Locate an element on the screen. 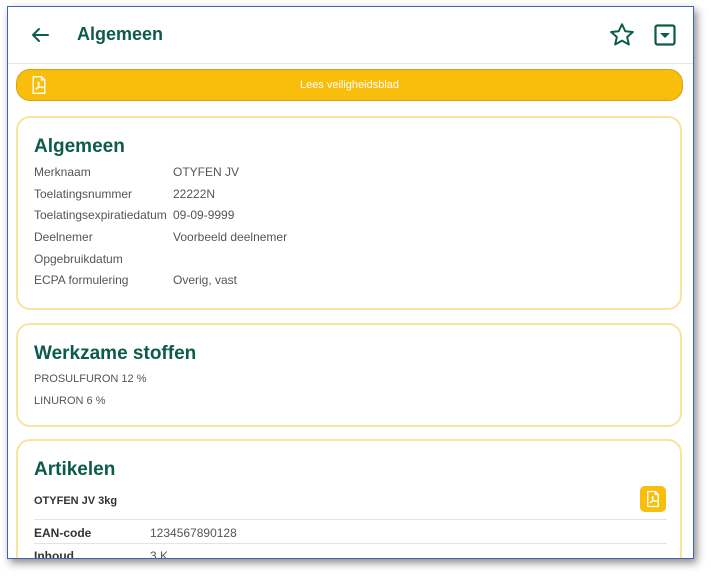  safety-sheet-label: Lees veiligheidsblad is located at coordinates (349, 85).